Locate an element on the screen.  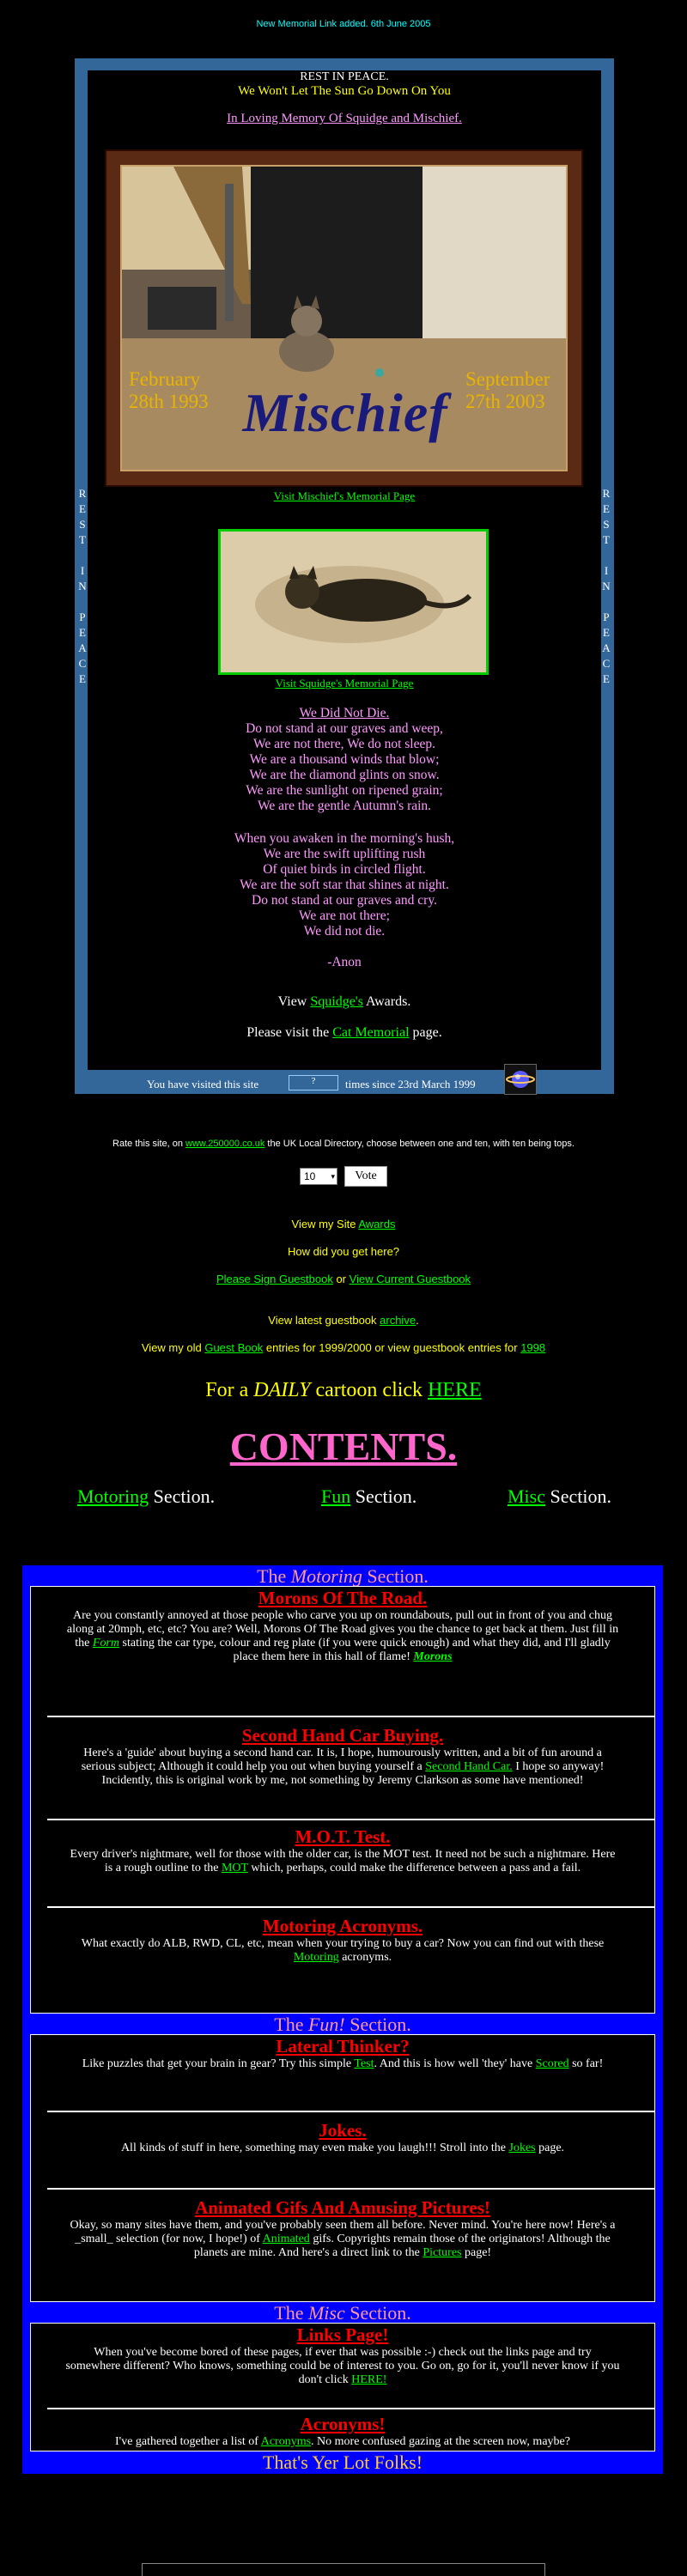
directory-link: www.250000.co.uk is located at coordinates (224, 1144).